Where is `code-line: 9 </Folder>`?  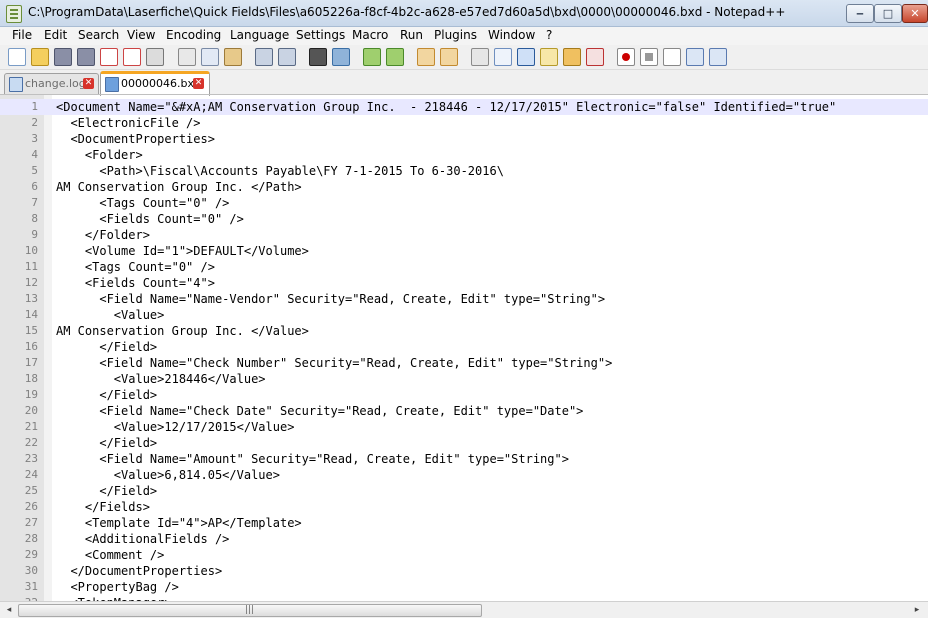 code-line: 9 </Folder> is located at coordinates (464, 235).